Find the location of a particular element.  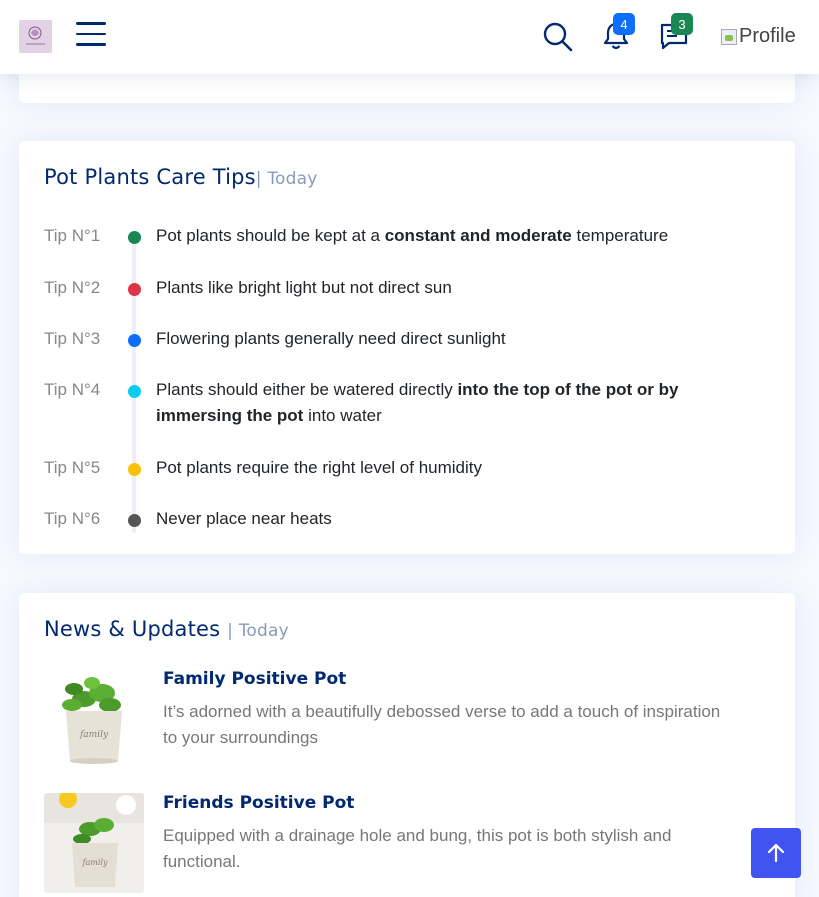

logo-icon is located at coordinates (35, 36).